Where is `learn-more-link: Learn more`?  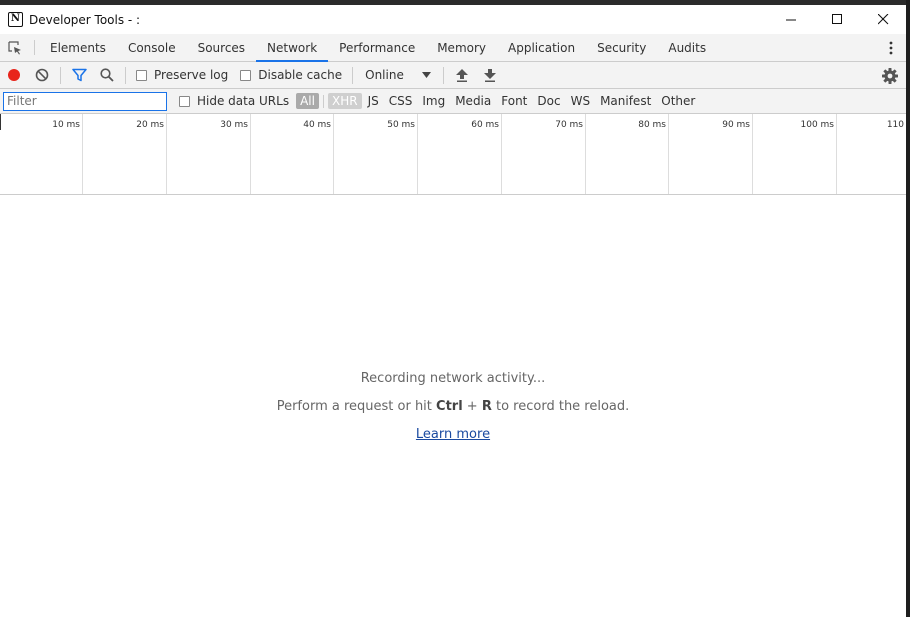
learn-more-link: Learn more is located at coordinates (453, 434).